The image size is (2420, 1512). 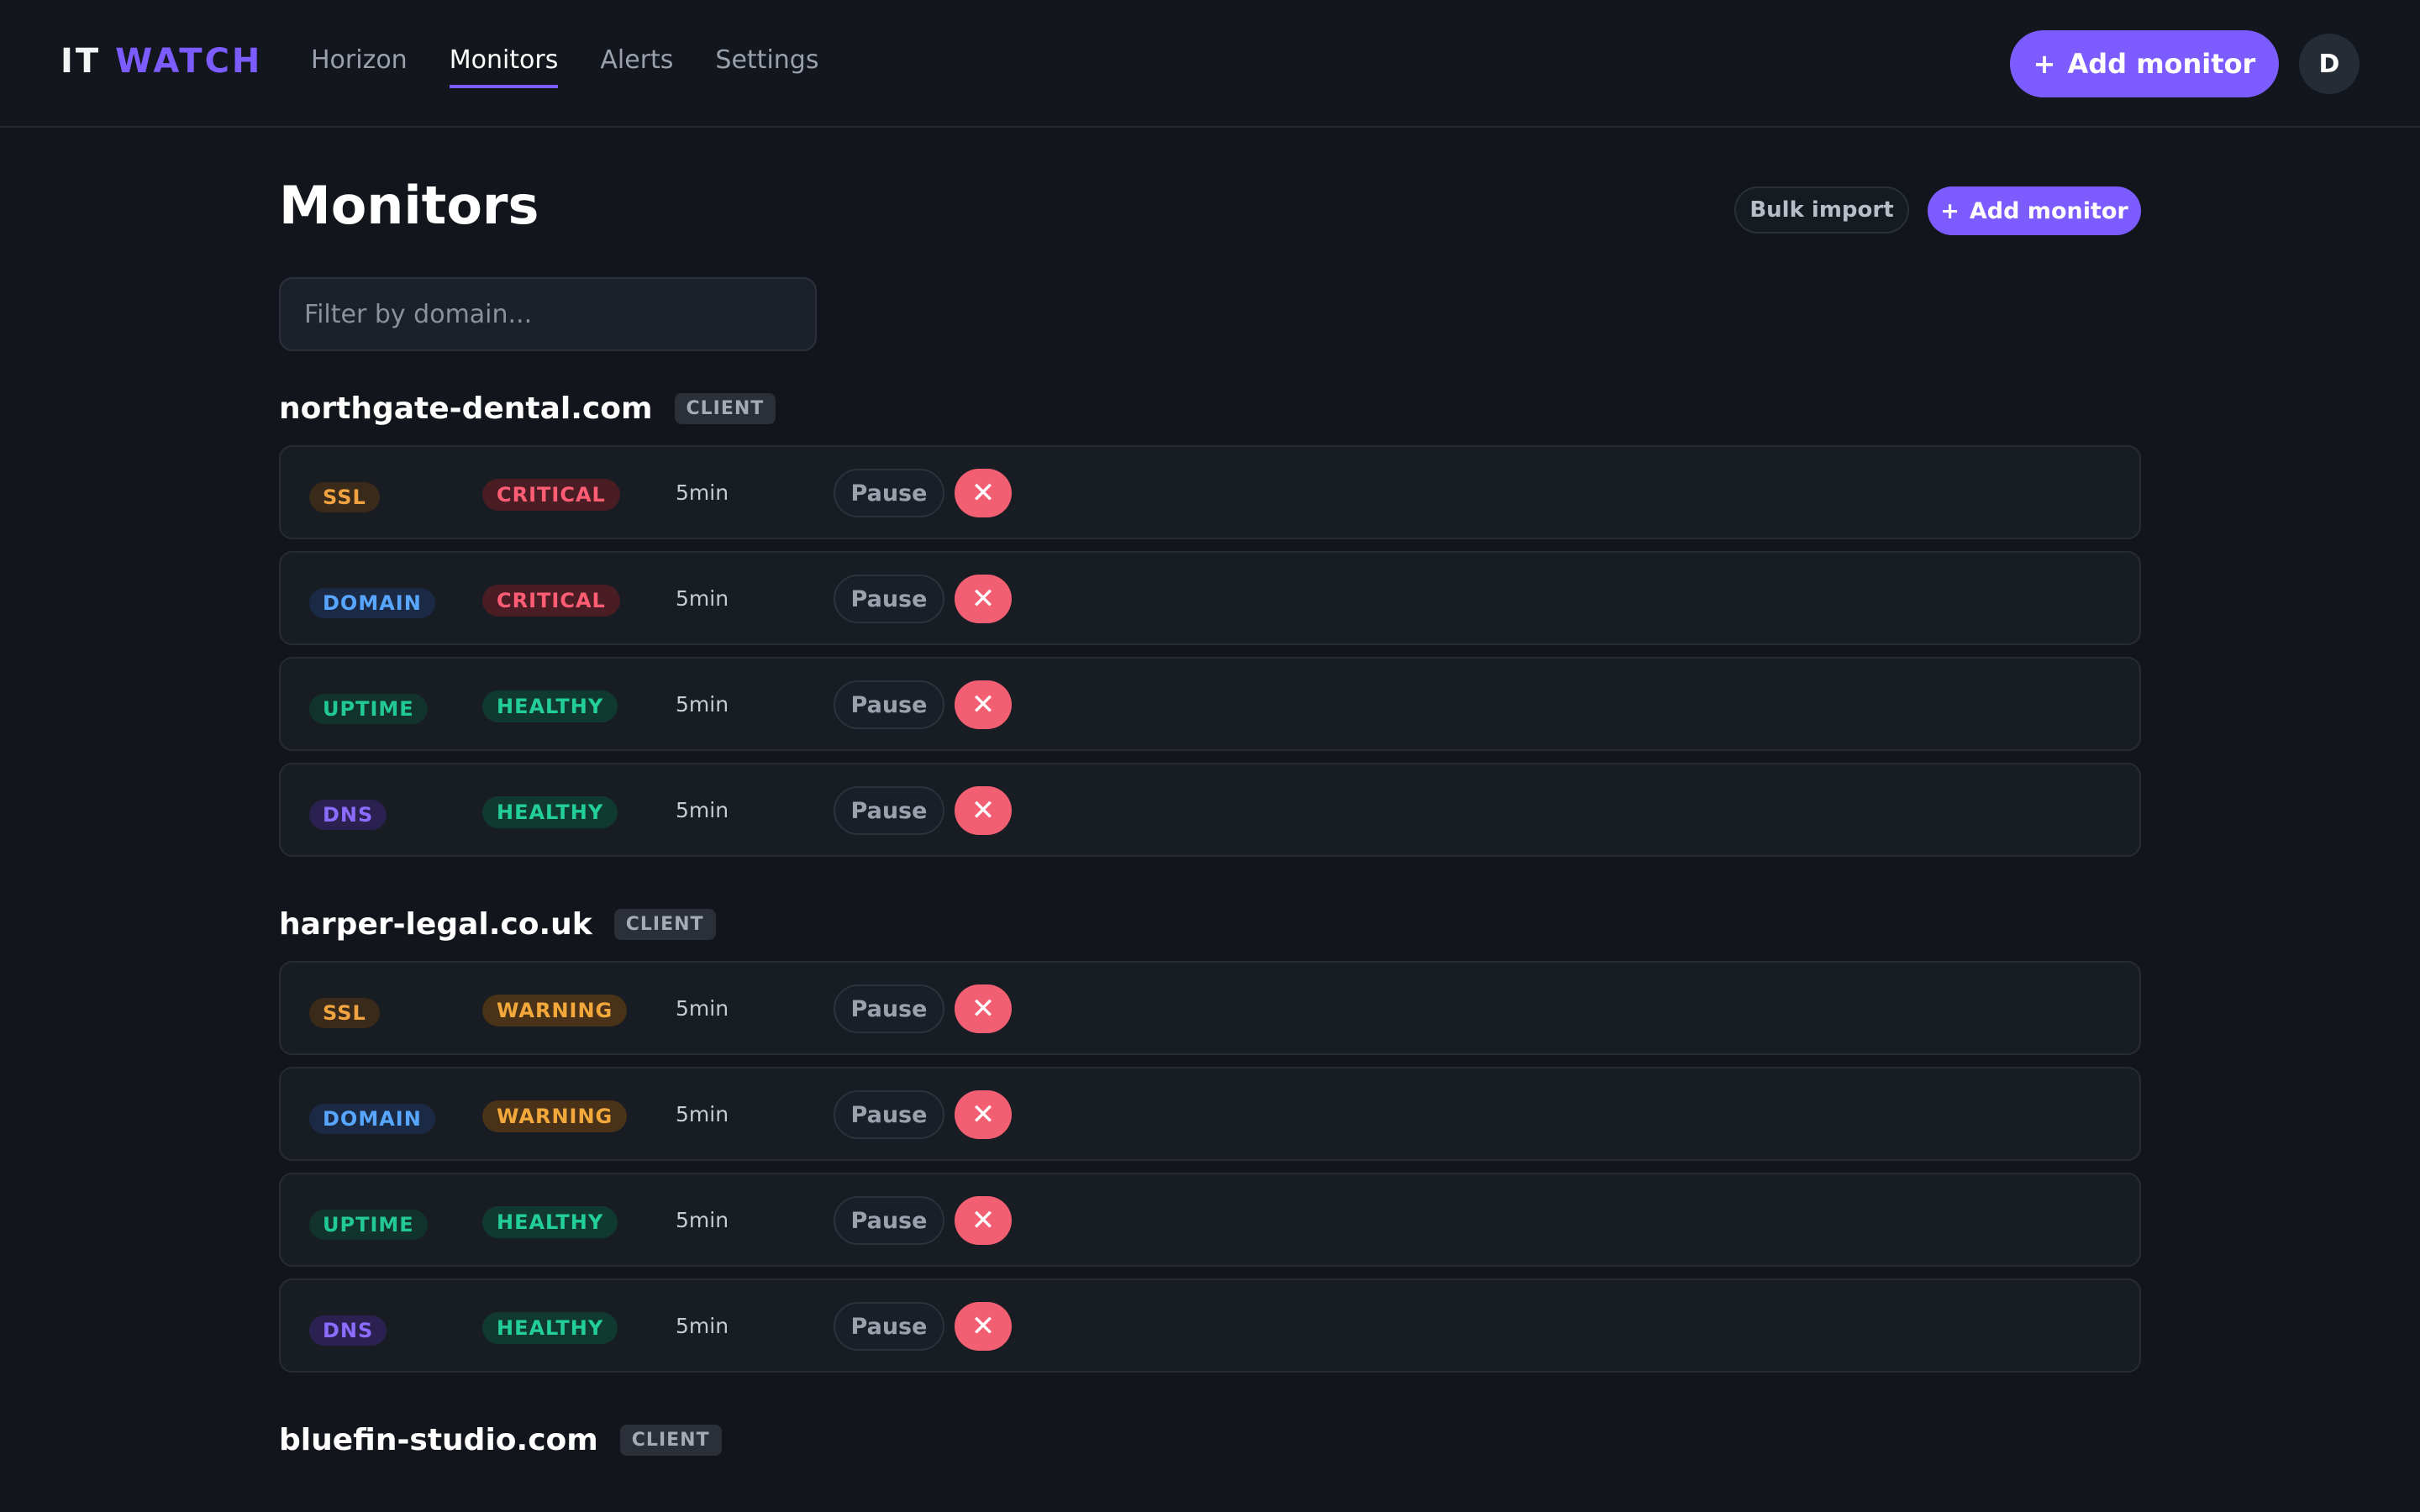 What do you see at coordinates (1210, 598) in the screenshot?
I see `monitor-row: DOMAIN CRITICAL 5min Pause ✕` at bounding box center [1210, 598].